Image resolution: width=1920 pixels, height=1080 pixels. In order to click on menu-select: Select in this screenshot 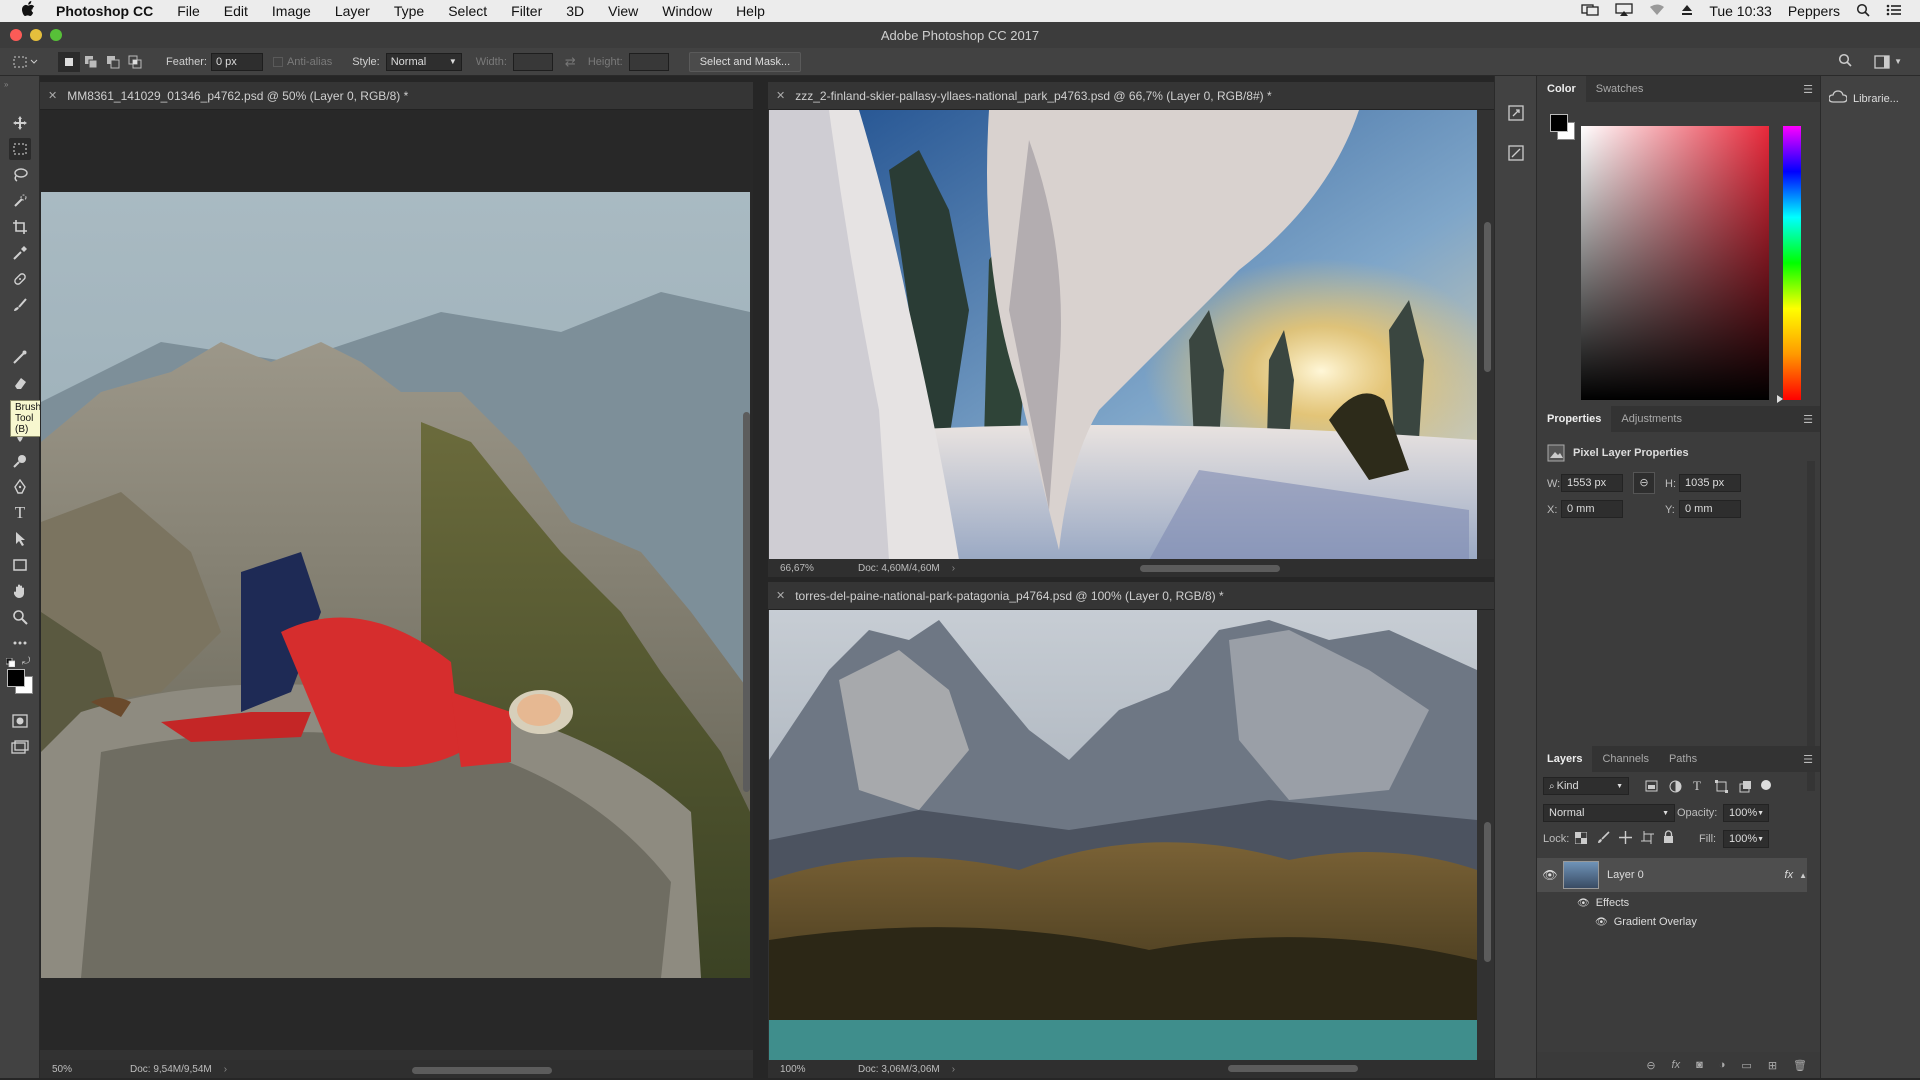, I will do `click(467, 11)`.